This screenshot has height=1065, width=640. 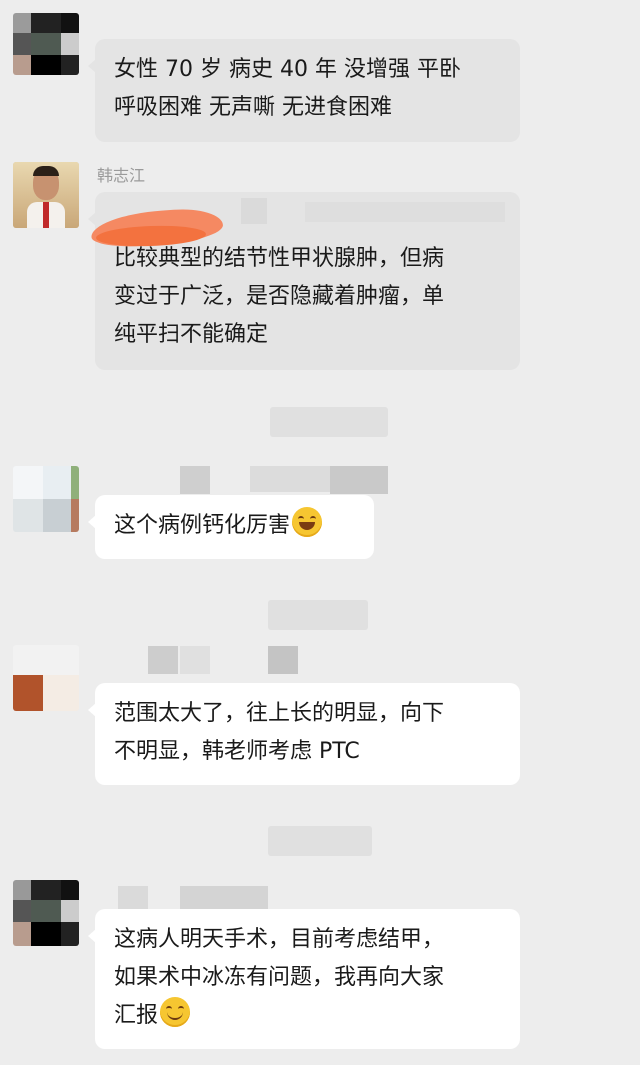 I want to click on message-bubble: 这个病例钙化厉害, so click(x=231, y=527).